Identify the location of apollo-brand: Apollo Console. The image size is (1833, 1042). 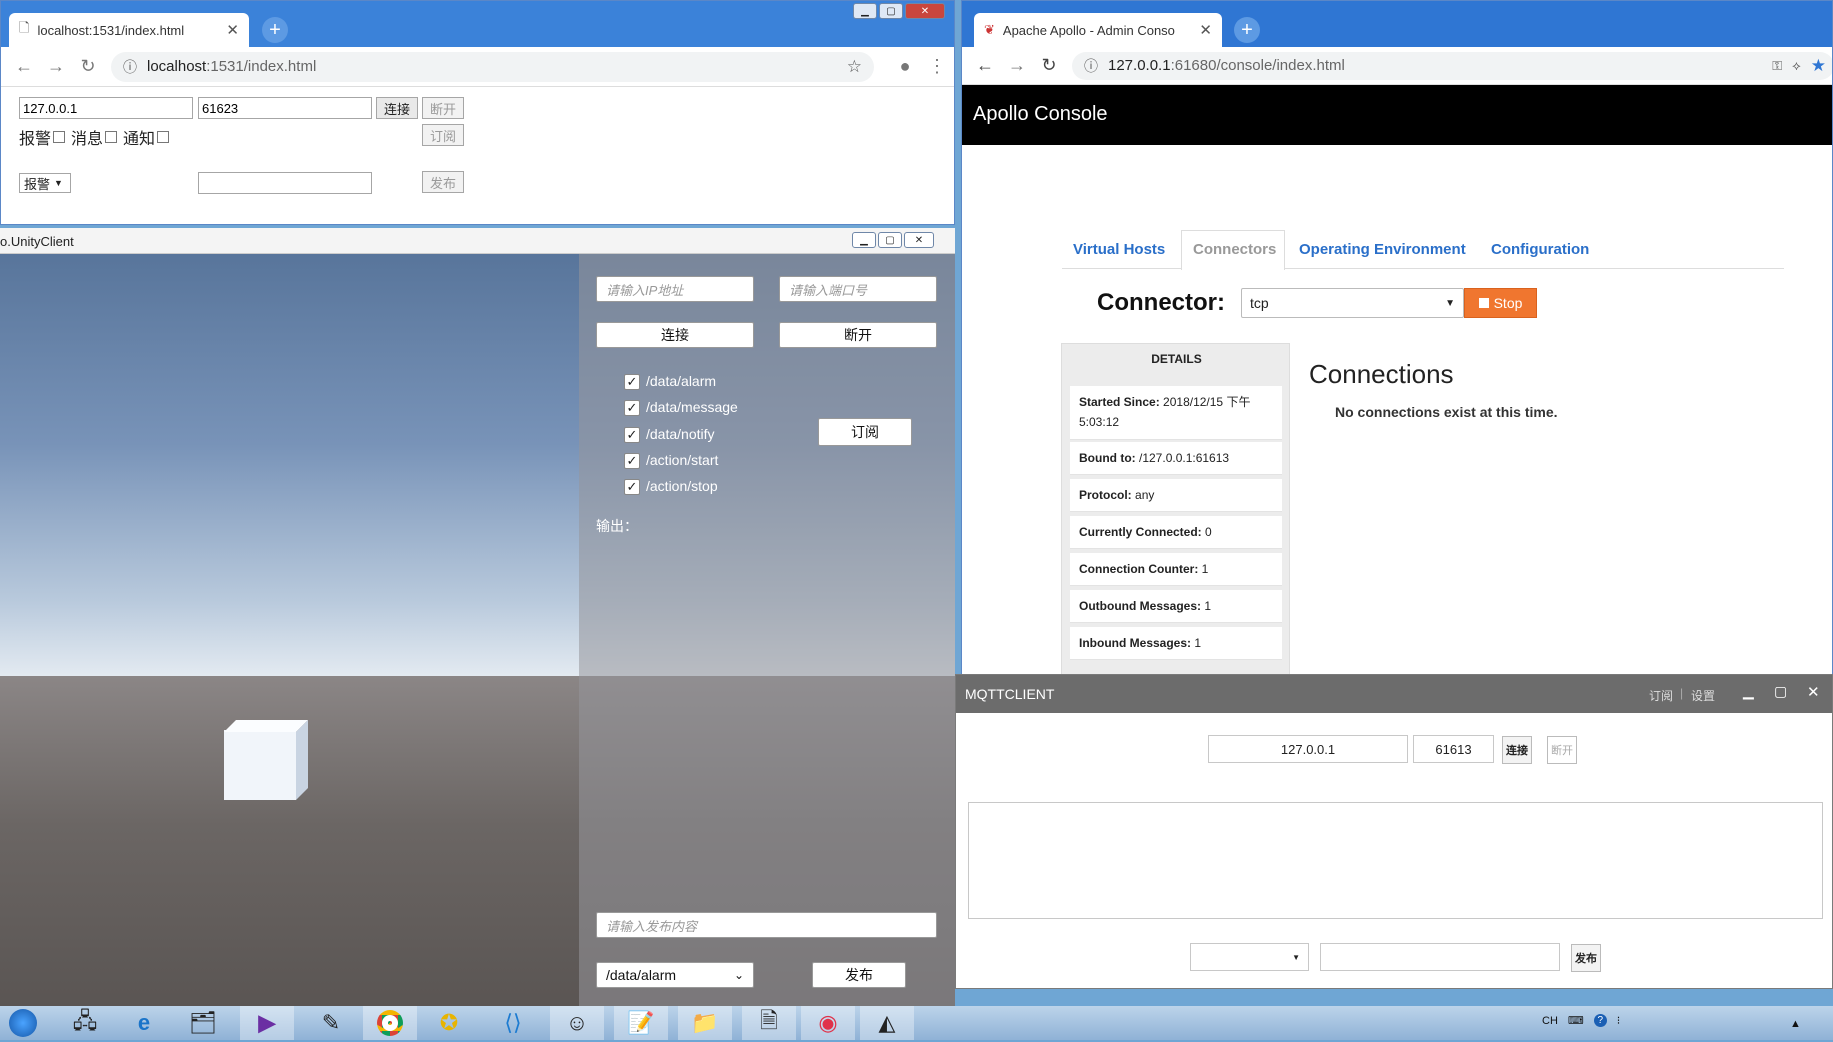
(1040, 114).